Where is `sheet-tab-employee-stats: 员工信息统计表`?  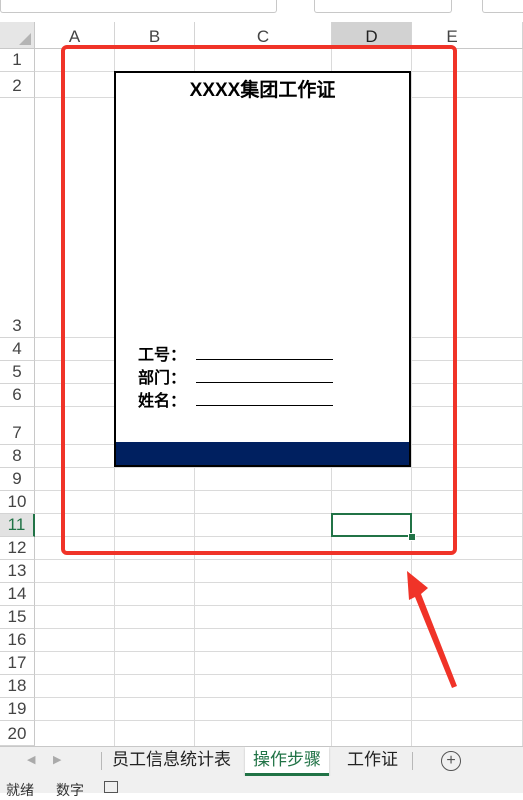 sheet-tab-employee-stats: 员工信息统计表 is located at coordinates (171, 760).